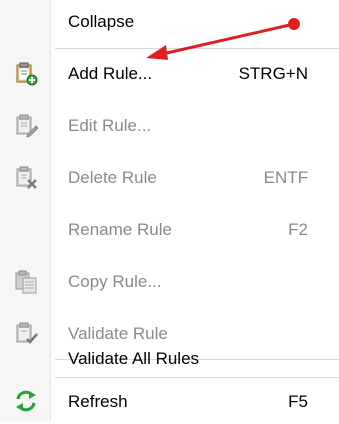 The width and height of the screenshot is (339, 424). Describe the element at coordinates (120, 229) in the screenshot. I see `menu-item-label: Rename Rule` at that location.